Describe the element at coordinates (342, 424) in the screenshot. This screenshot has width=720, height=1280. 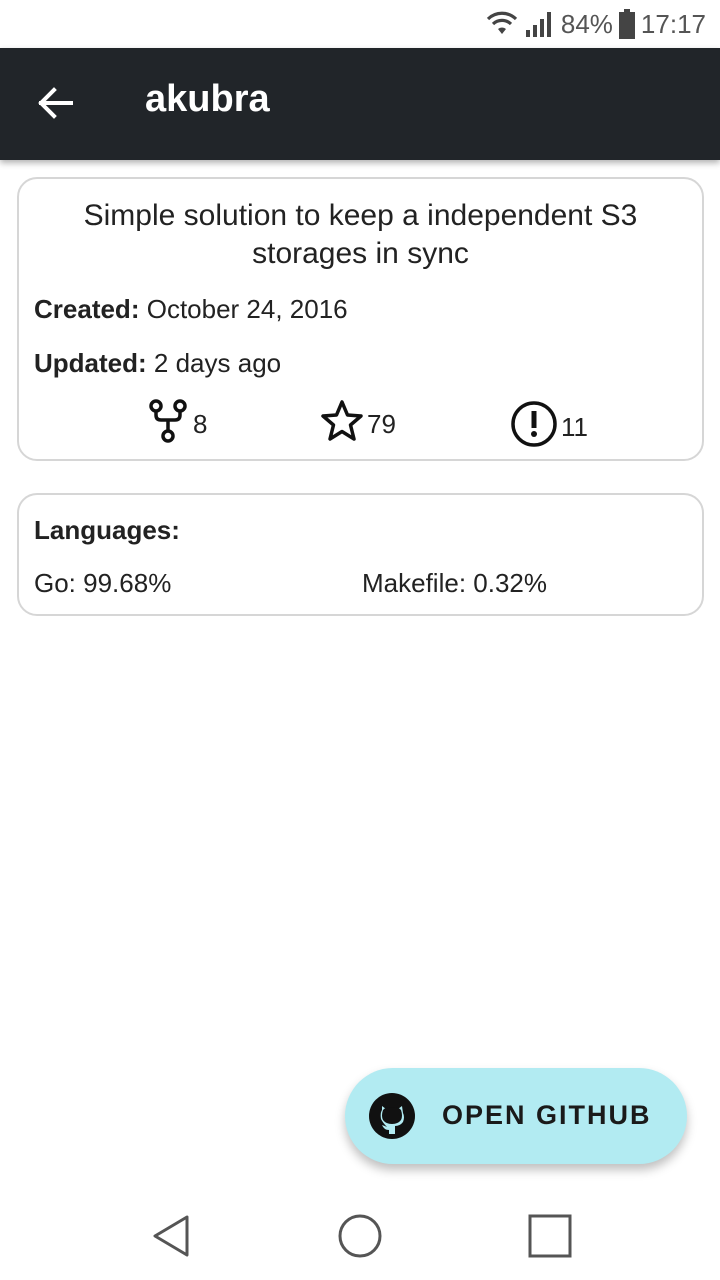
I see `star-icon` at that location.